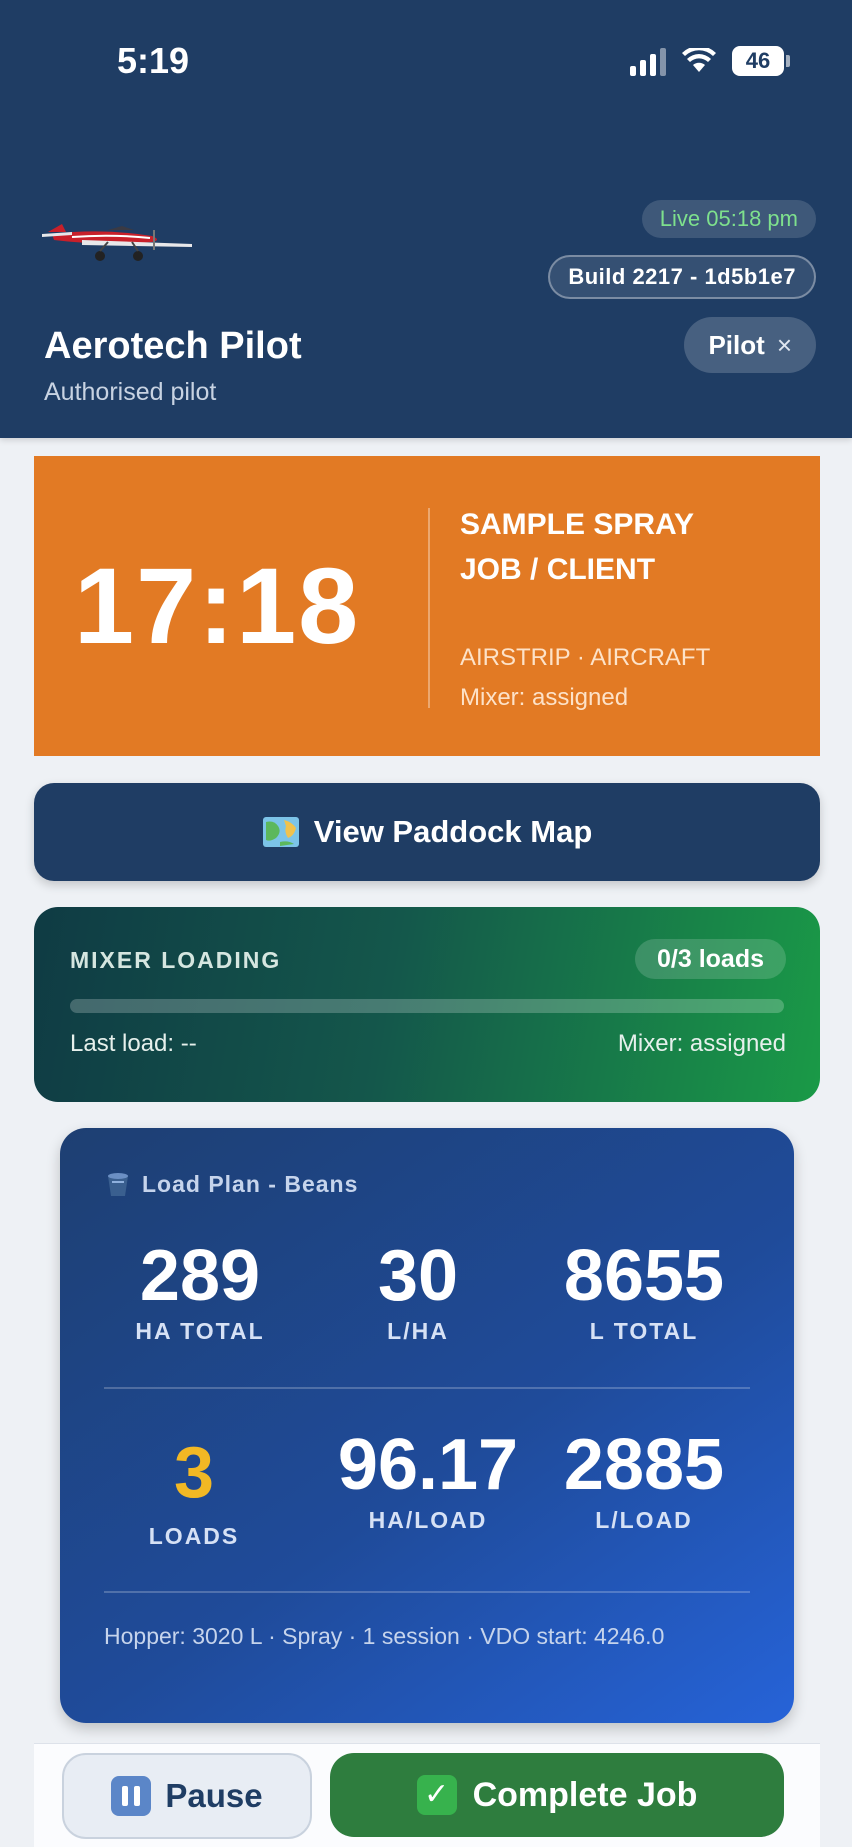  I want to click on app-subtitle: Authorised pilot, so click(130, 392).